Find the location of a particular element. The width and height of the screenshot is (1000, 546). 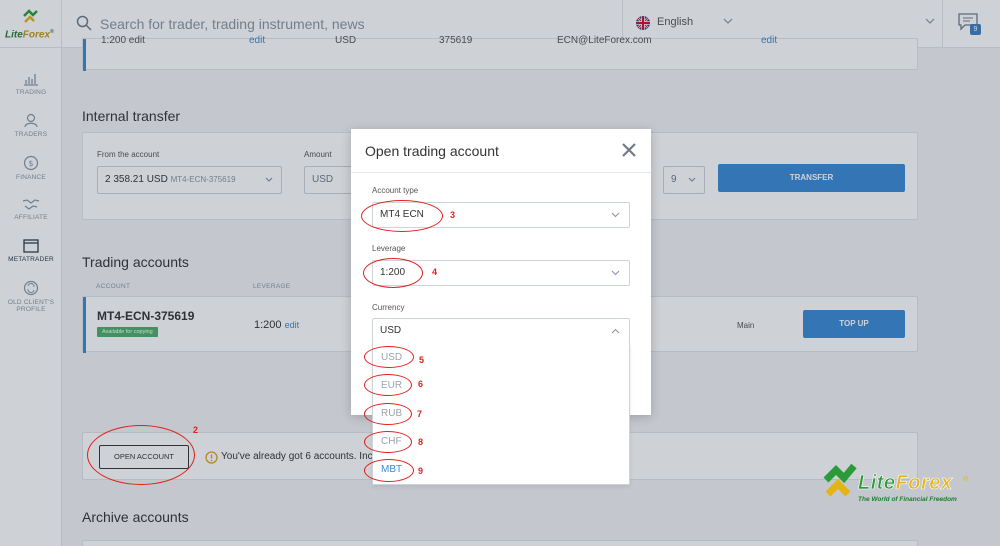

watermark-brand: LiteForex is located at coordinates (905, 483).